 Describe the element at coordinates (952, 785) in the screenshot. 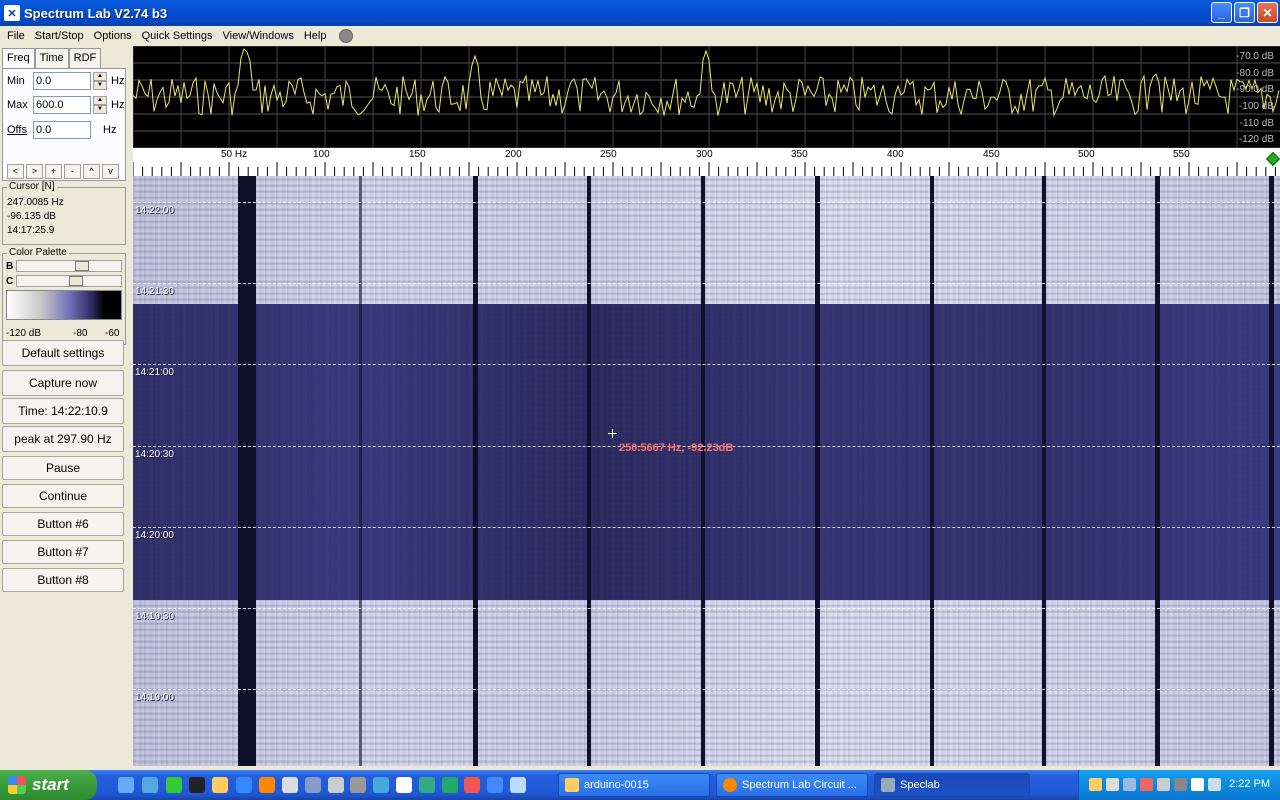

I see `task-speclab: Speclab` at that location.